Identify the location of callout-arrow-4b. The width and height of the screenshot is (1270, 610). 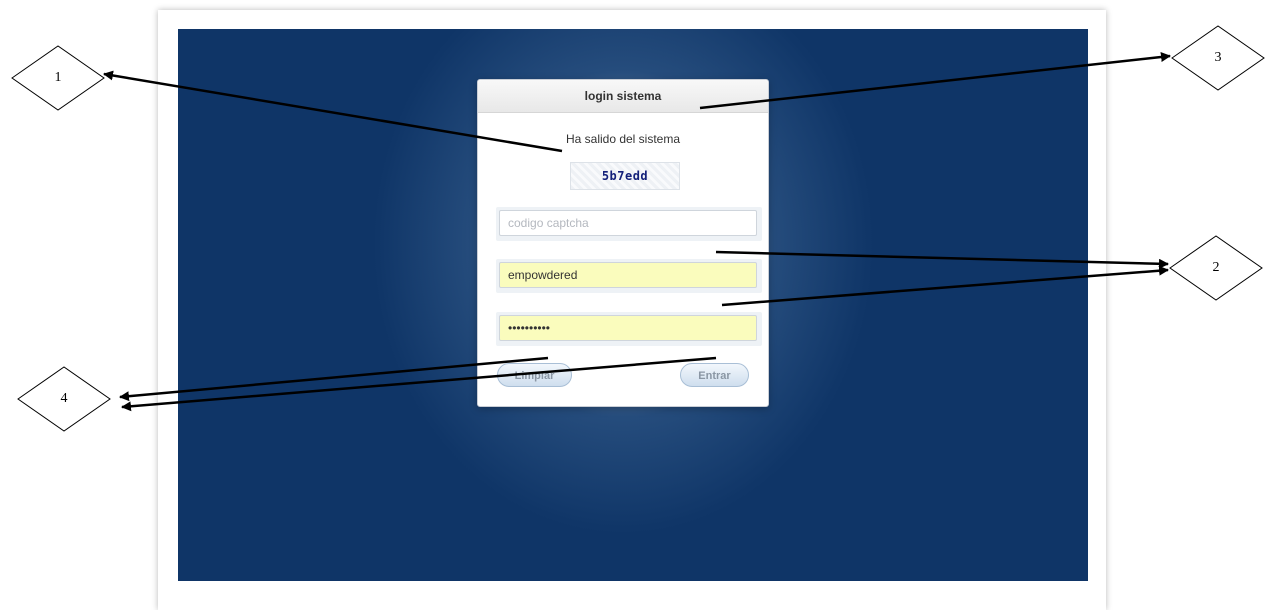
(419, 384).